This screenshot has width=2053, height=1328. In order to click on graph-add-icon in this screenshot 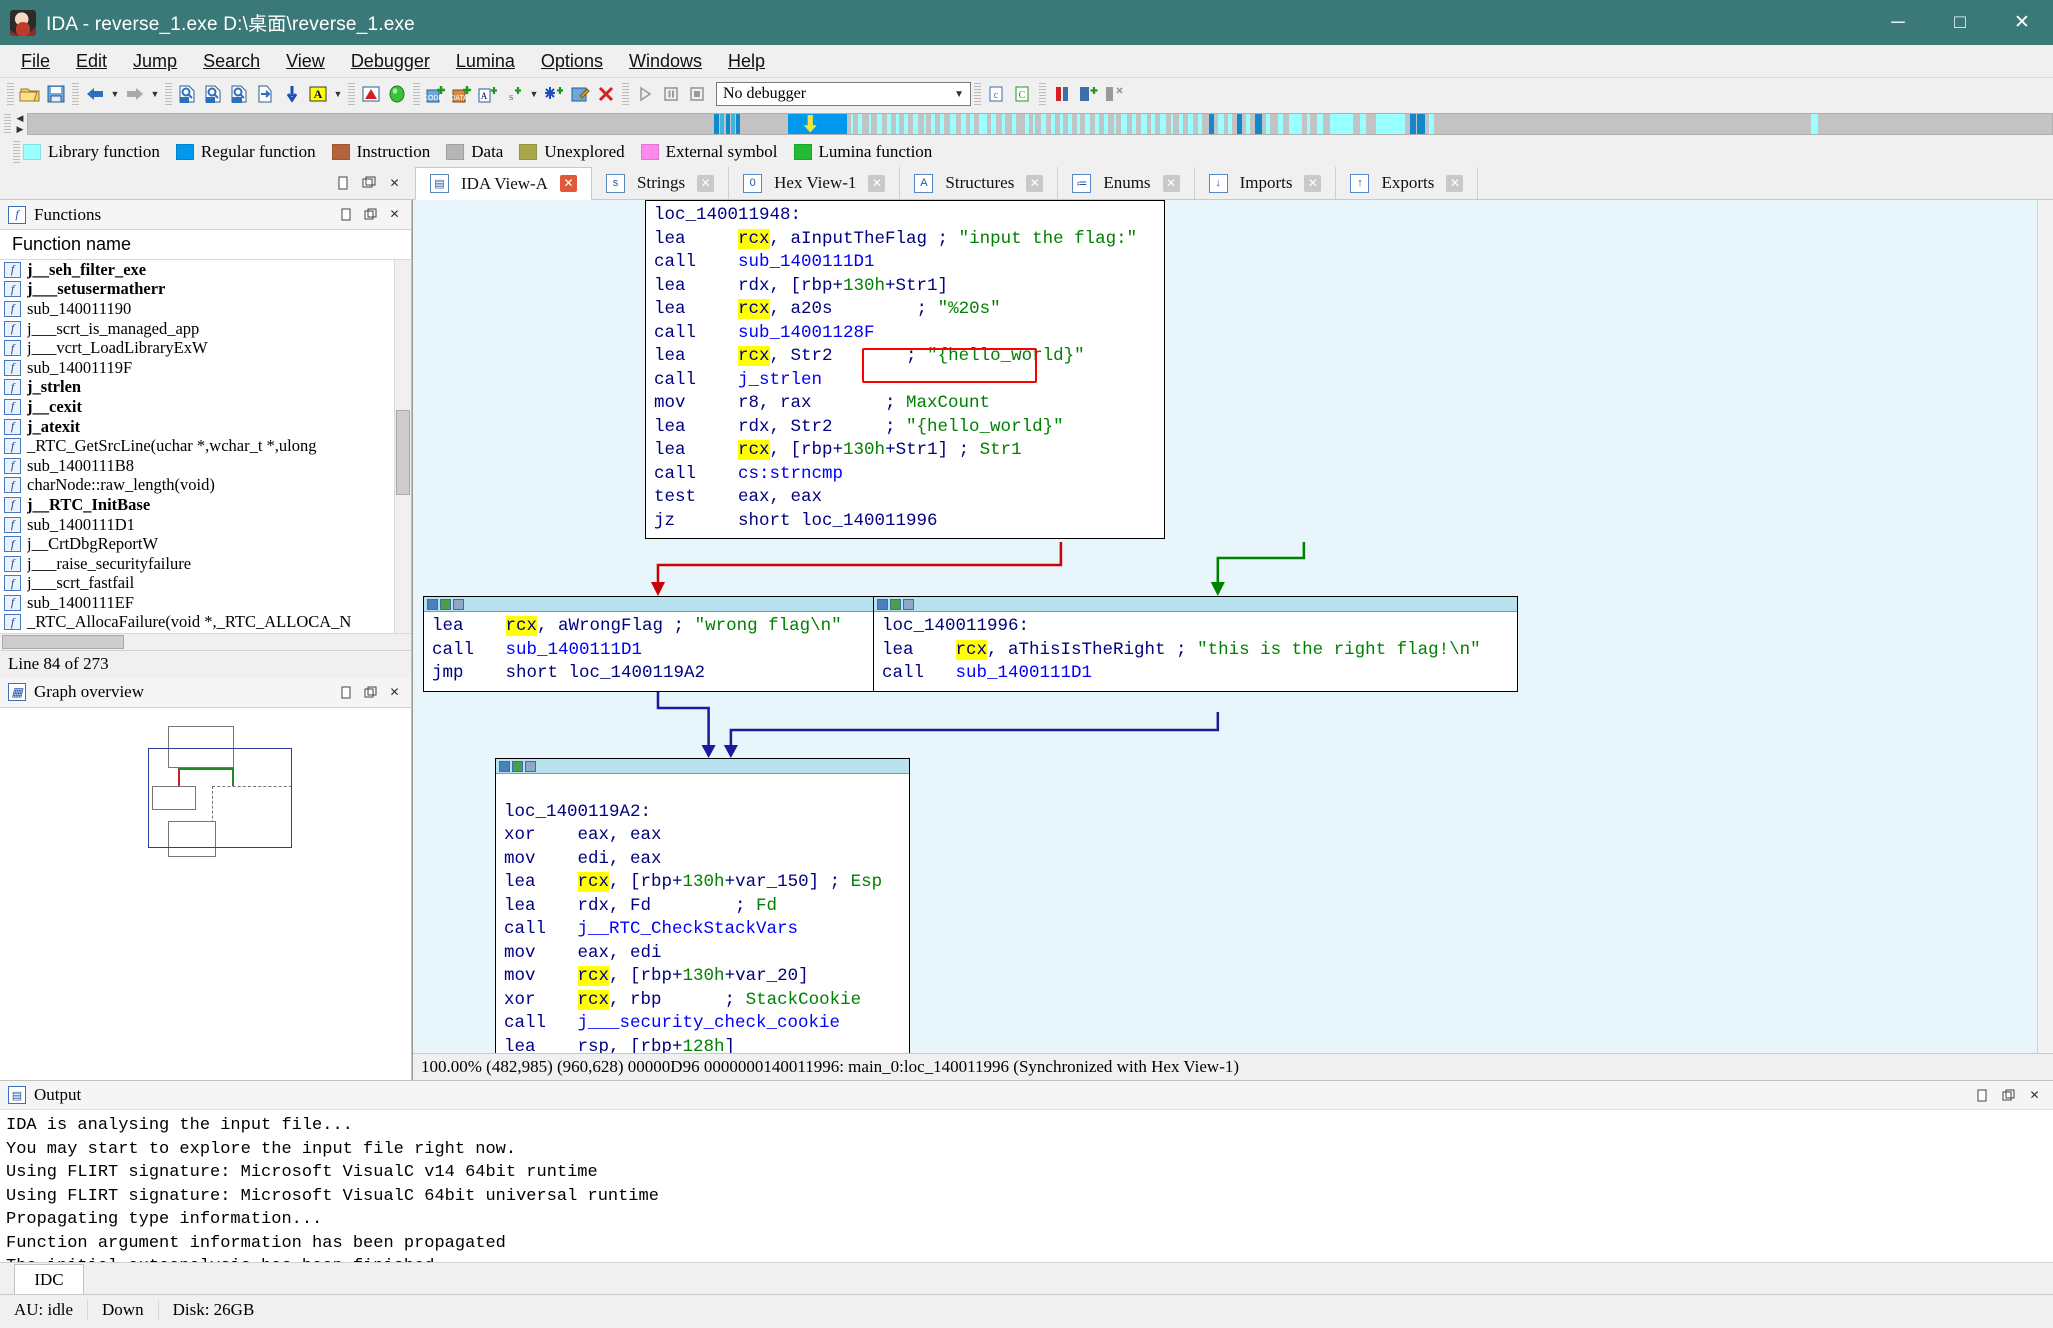, I will do `click(1088, 94)`.